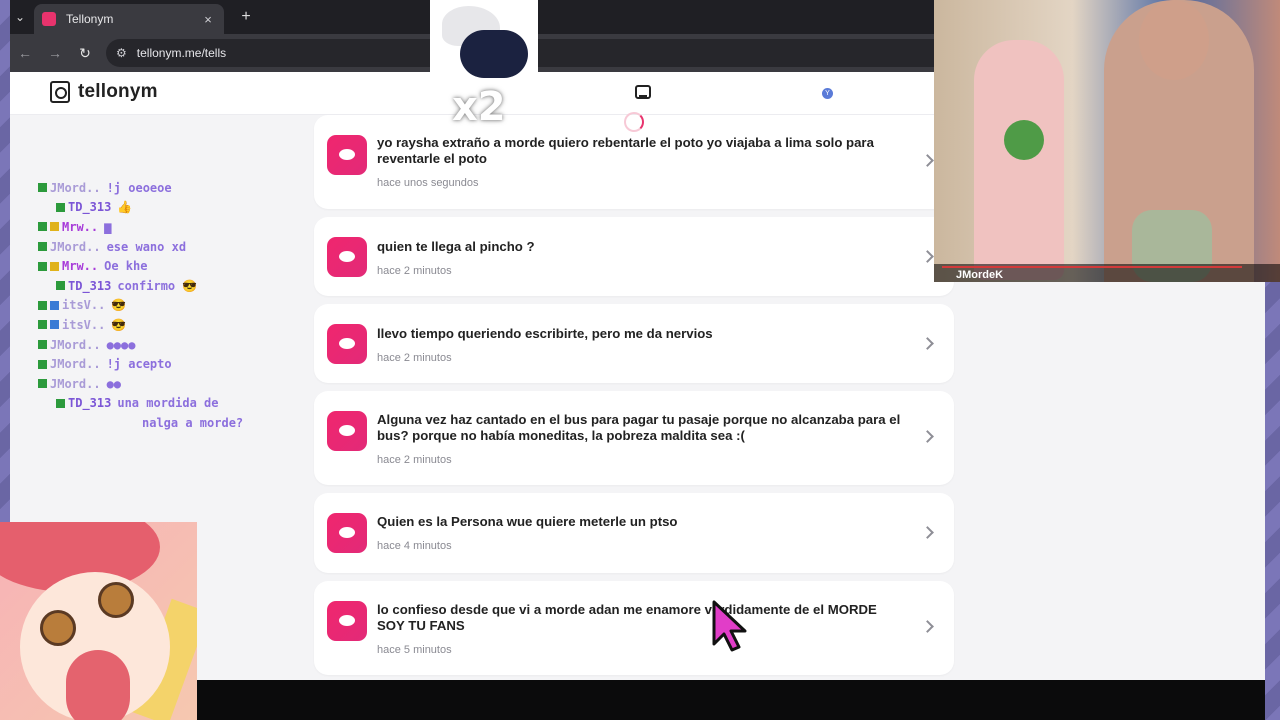  Describe the element at coordinates (729, 626) in the screenshot. I see `mouse-cursor-icon` at that location.